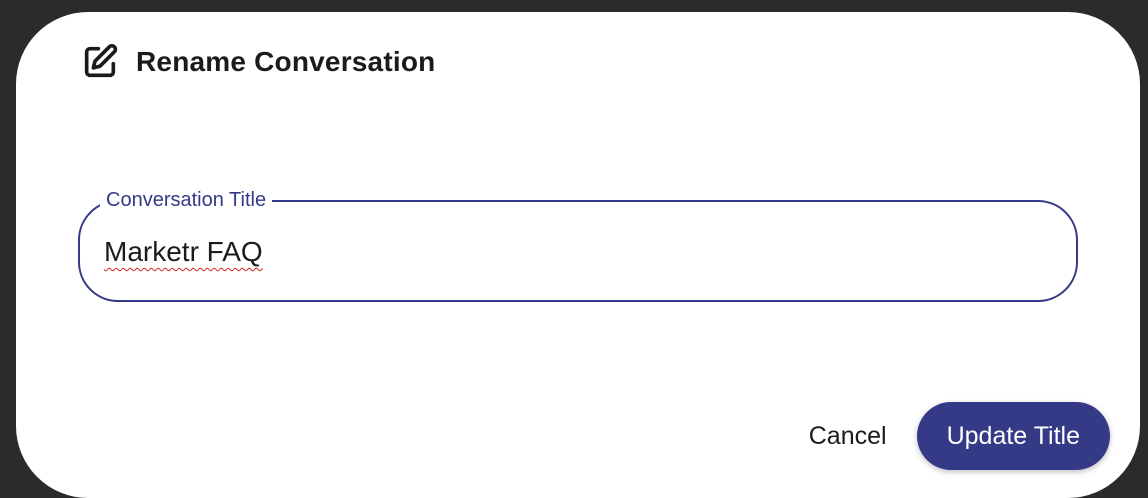 The image size is (1148, 498). I want to click on dialog-actions: Cancel Update Title, so click(959, 436).